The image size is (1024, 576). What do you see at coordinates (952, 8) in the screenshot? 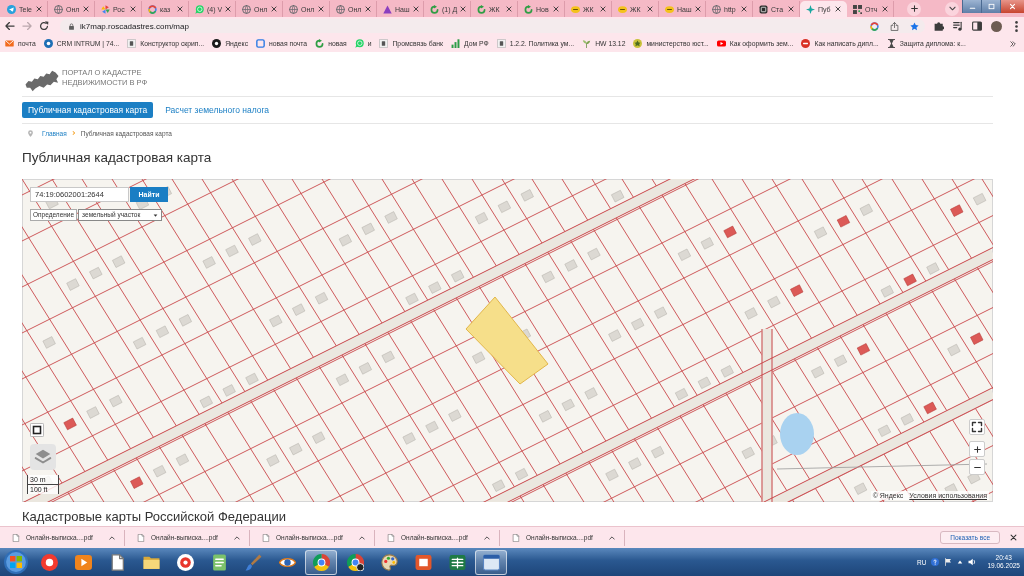
I see `tab-search-button` at bounding box center [952, 8].